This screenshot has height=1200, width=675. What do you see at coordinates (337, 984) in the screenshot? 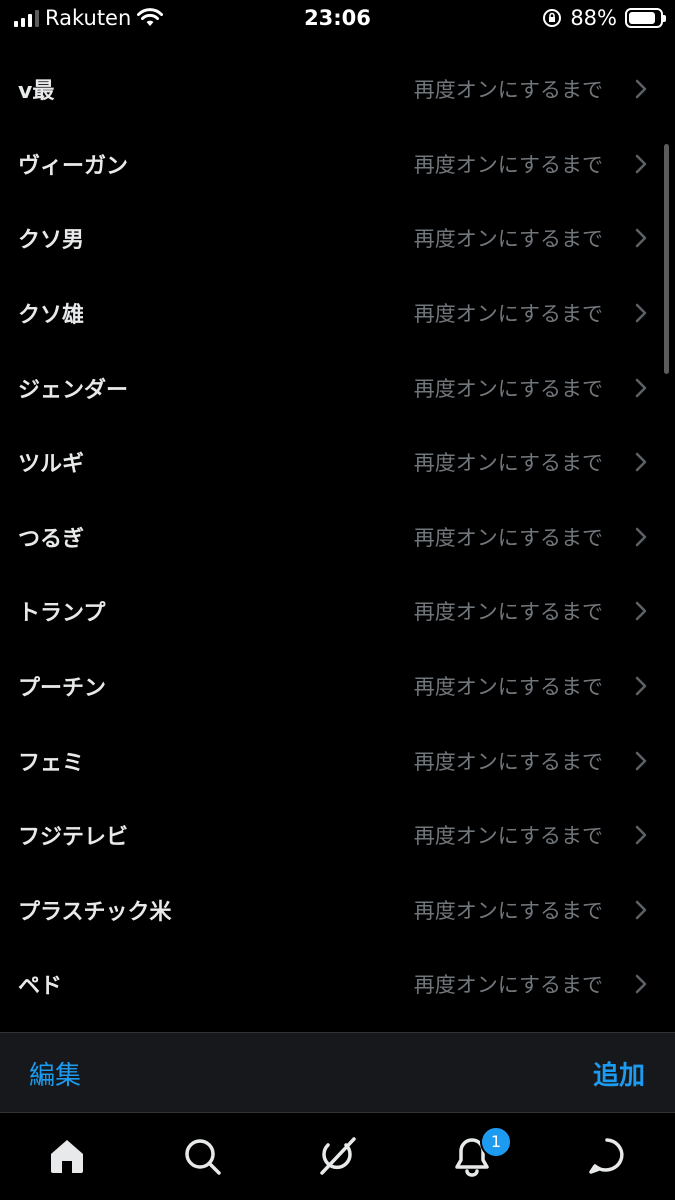
I see `muted-word-row: ペド 再度オンにするまで` at bounding box center [337, 984].